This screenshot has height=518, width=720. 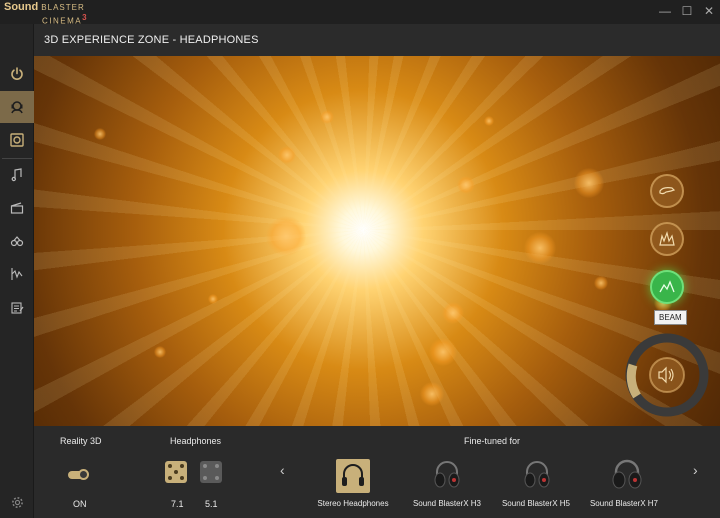 What do you see at coordinates (667, 375) in the screenshot?
I see `volume-dial` at bounding box center [667, 375].